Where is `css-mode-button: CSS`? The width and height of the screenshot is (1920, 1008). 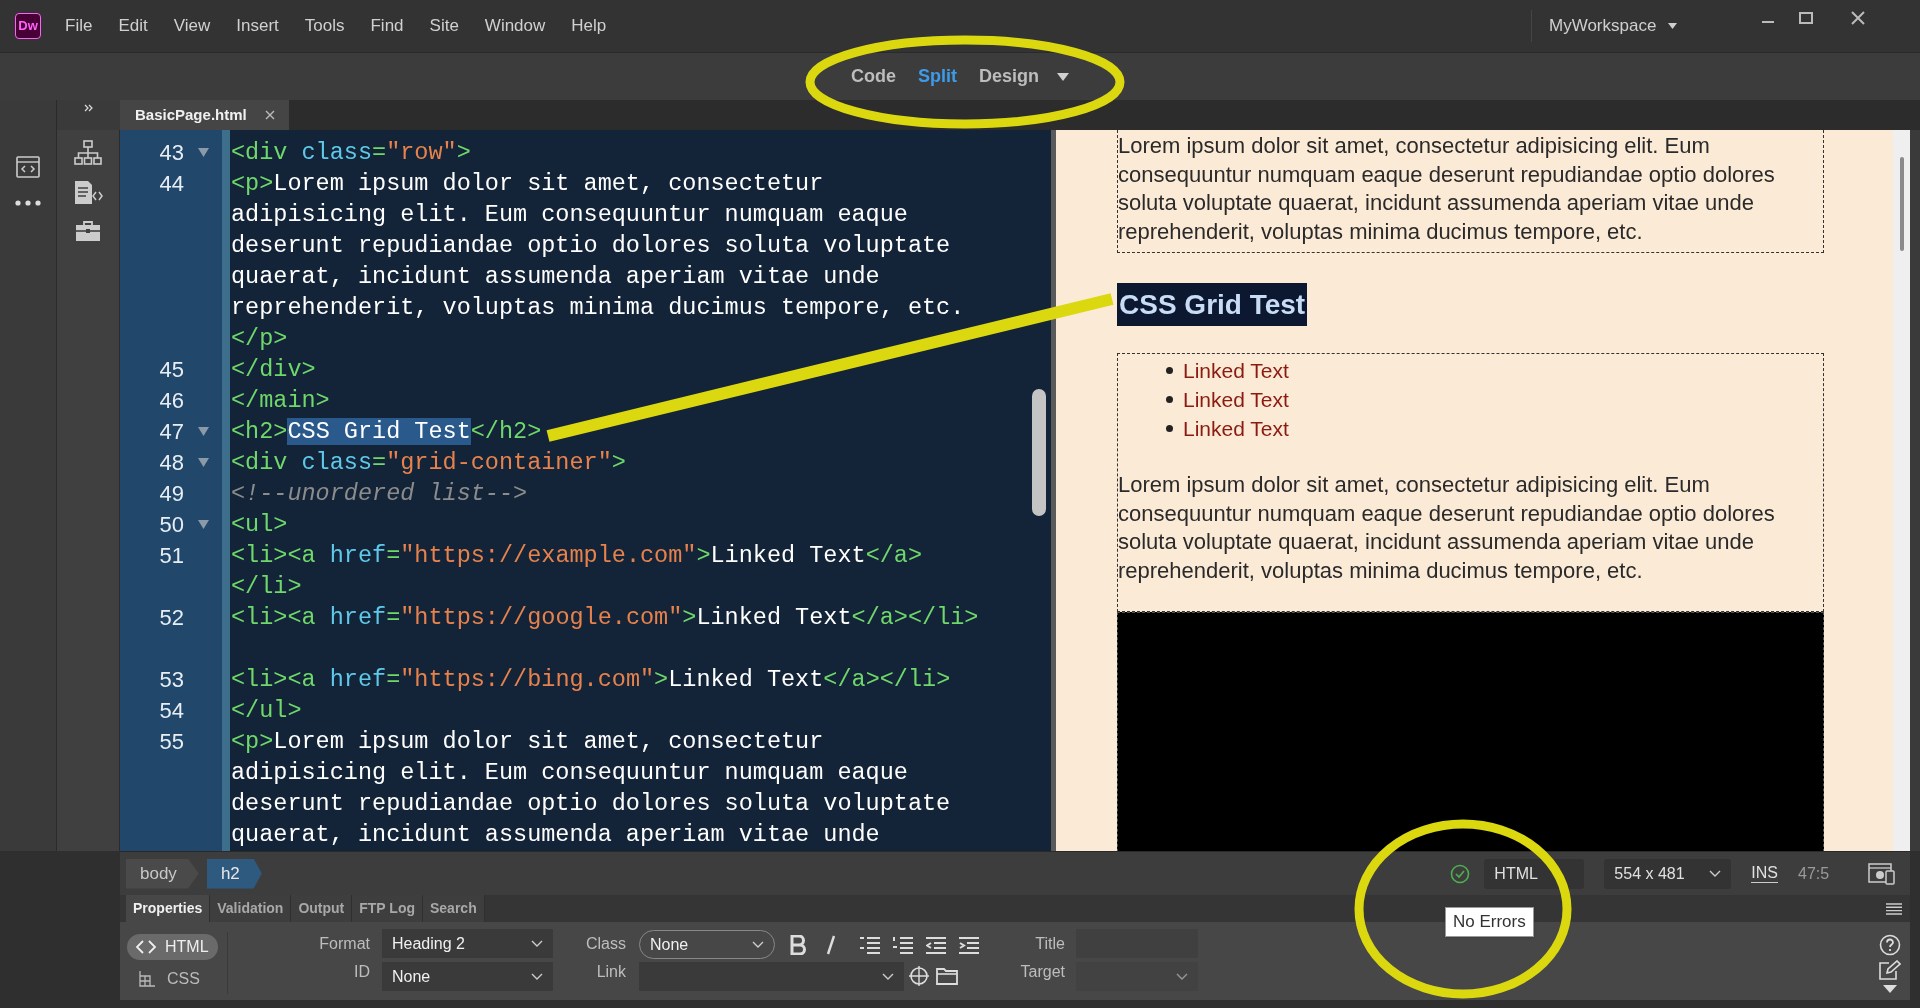 css-mode-button: CSS is located at coordinates (172, 979).